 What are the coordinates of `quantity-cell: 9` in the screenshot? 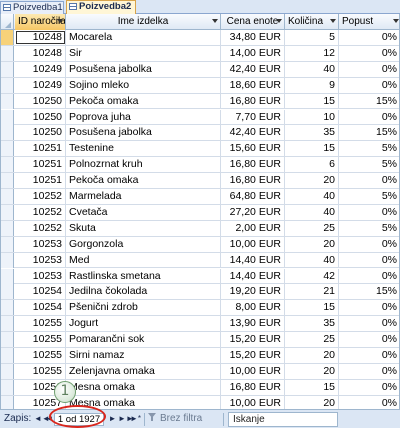 It's located at (312, 85).